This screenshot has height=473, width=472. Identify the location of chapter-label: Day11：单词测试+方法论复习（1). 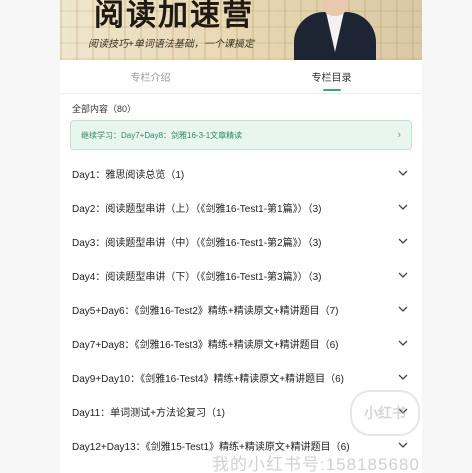
(148, 413).